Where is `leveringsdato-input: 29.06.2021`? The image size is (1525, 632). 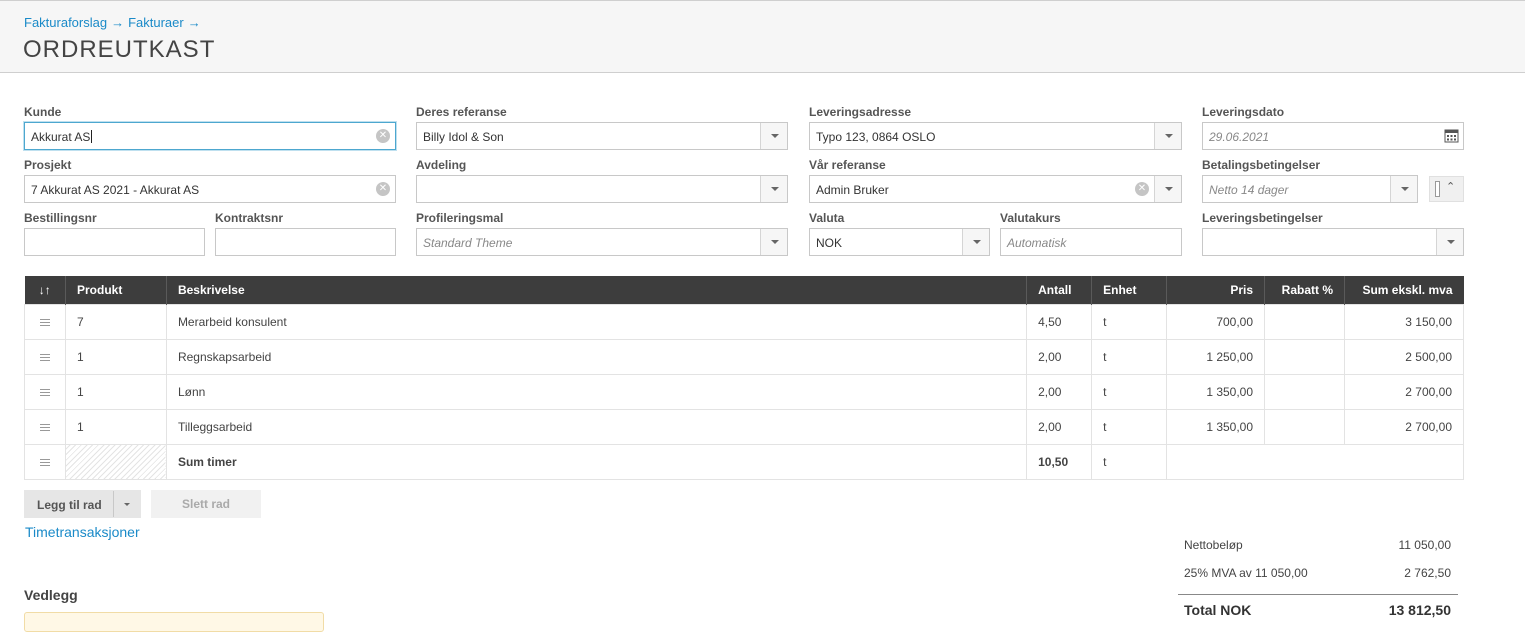
leveringsdato-input: 29.06.2021 is located at coordinates (1333, 136).